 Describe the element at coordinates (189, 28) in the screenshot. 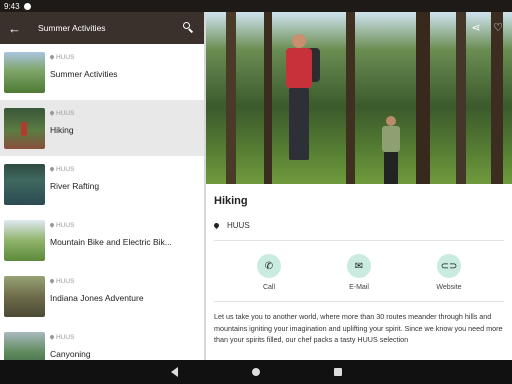

I see `search-icon` at that location.